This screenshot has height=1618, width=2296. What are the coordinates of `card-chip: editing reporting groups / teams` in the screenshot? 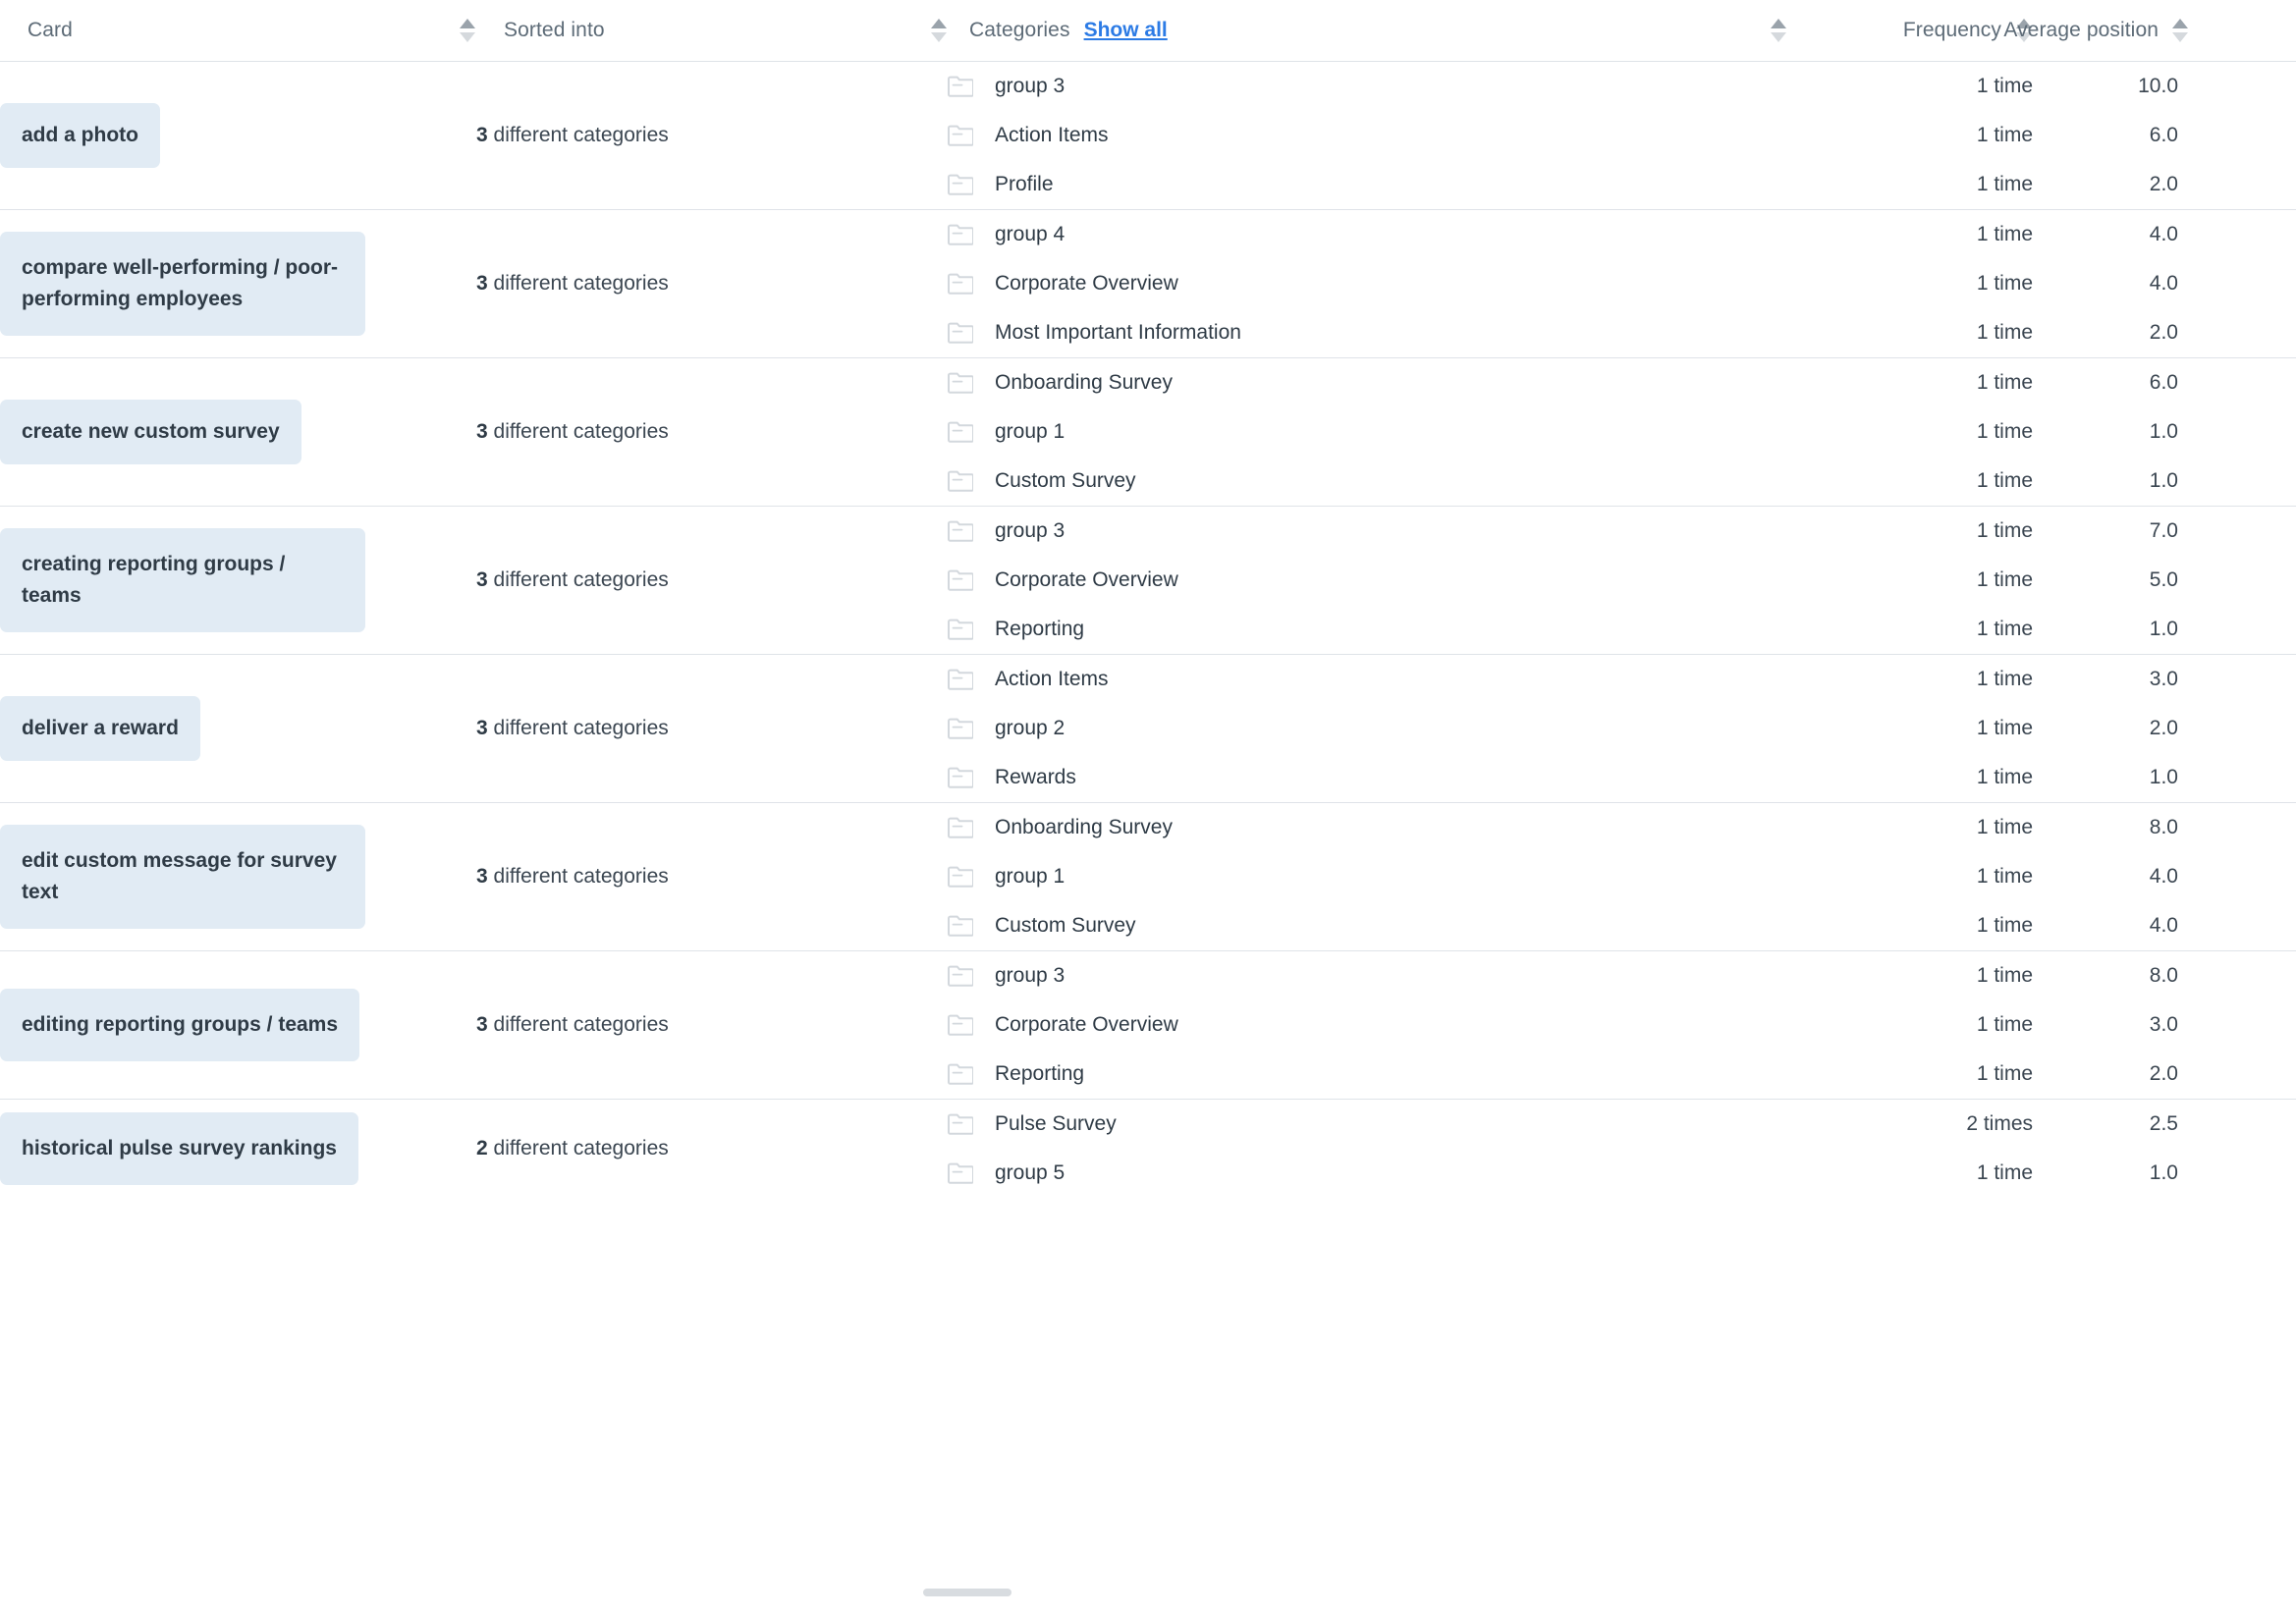 It's located at (180, 1025).